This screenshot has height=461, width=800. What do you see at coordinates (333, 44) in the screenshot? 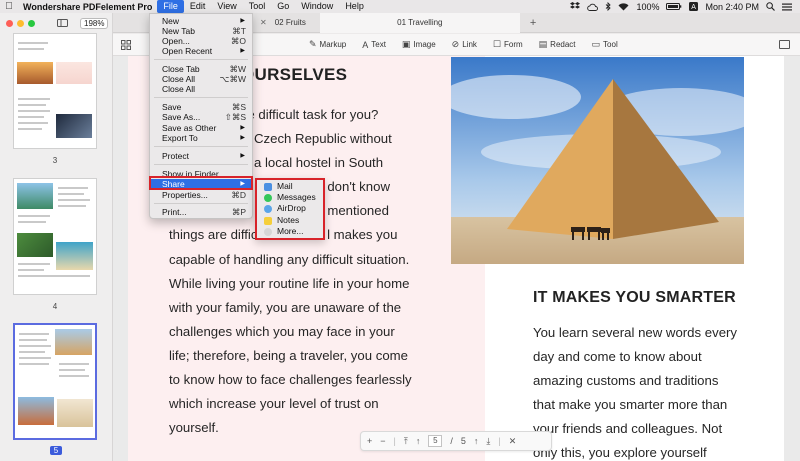
I see `markup-label: Markup` at bounding box center [333, 44].